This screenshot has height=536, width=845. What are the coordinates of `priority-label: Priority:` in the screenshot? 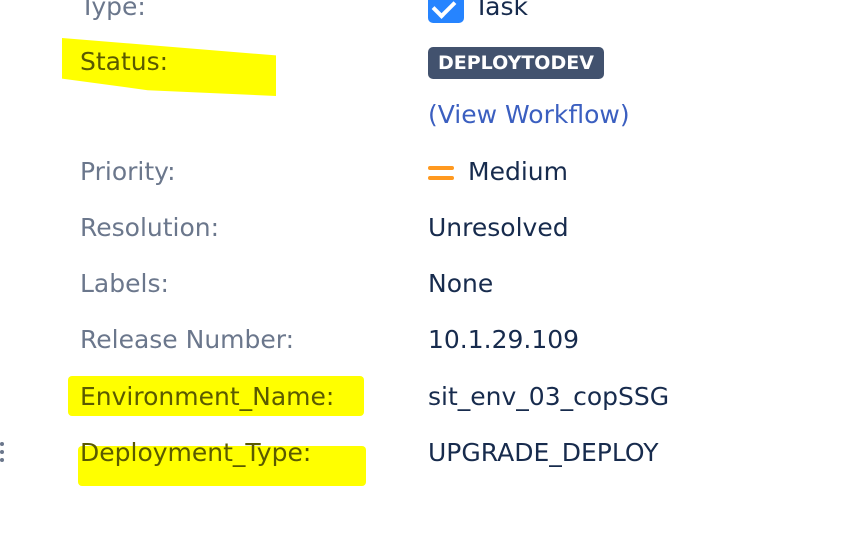 It's located at (128, 171).